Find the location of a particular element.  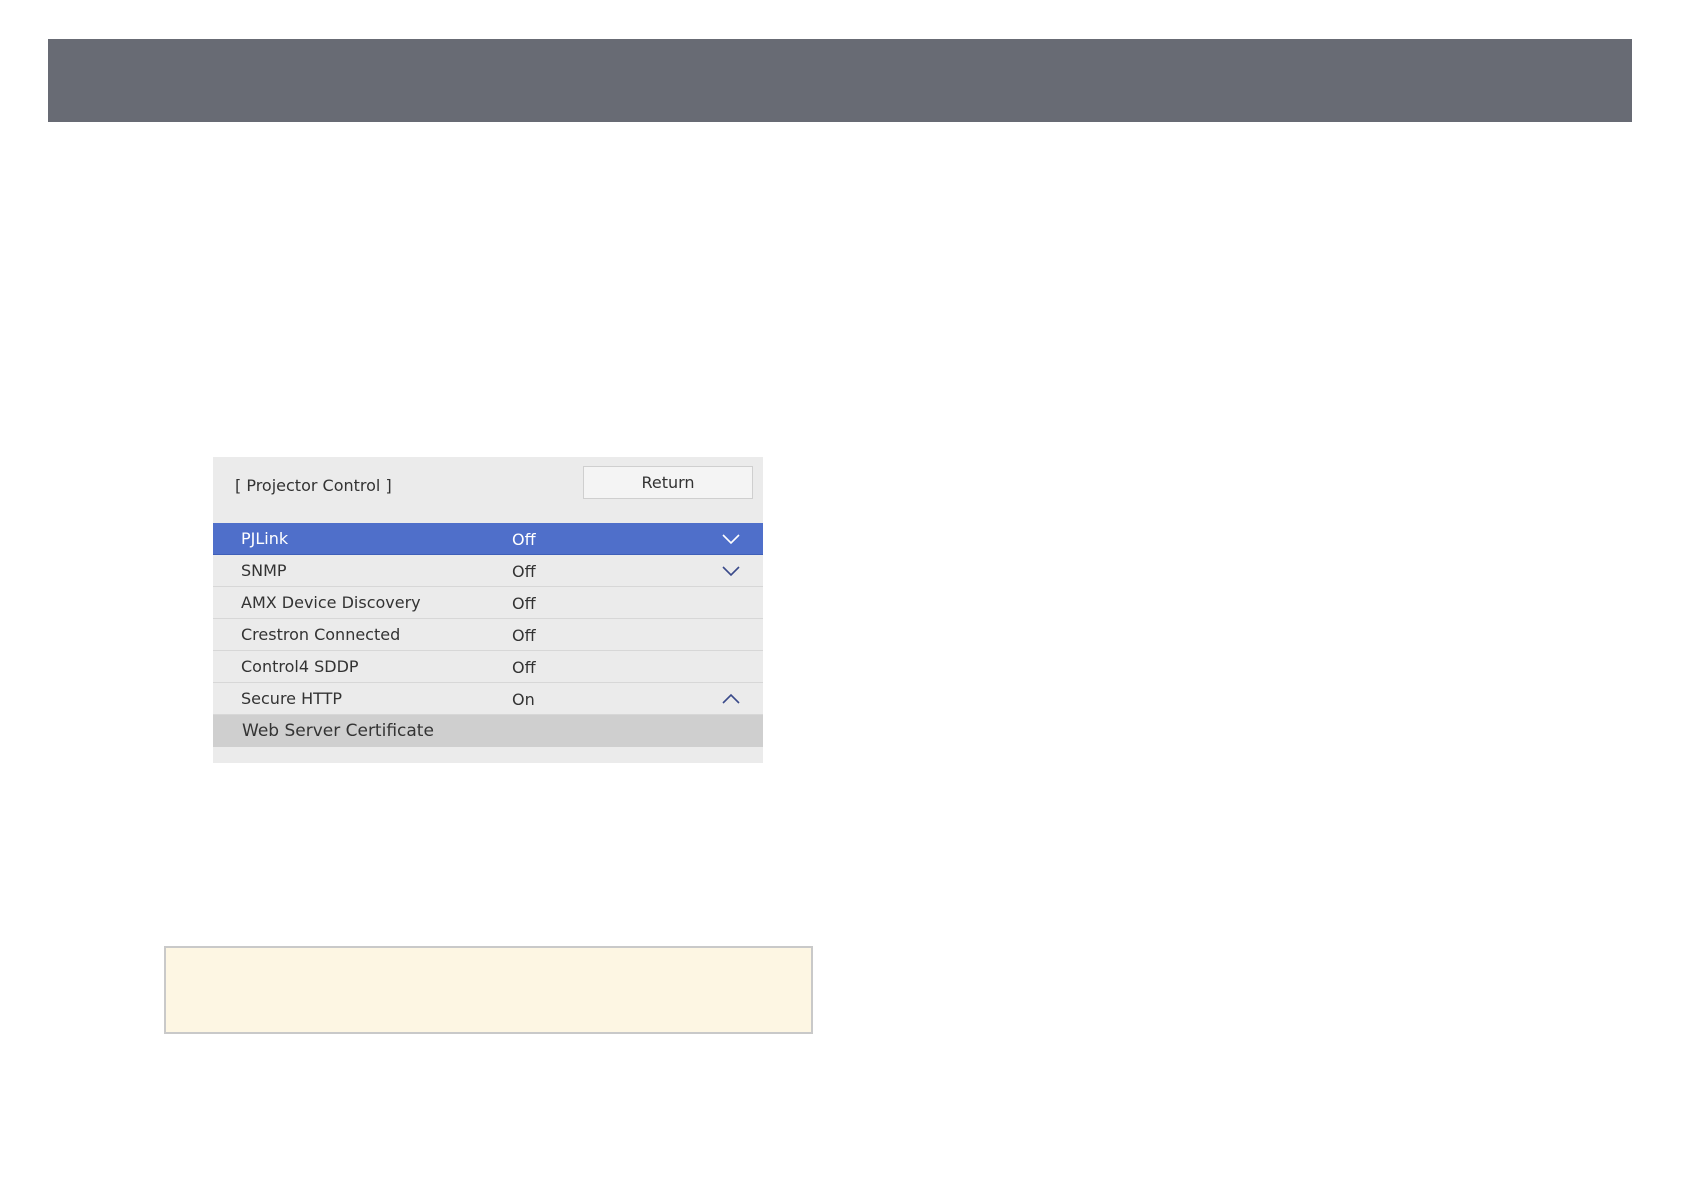

chevron-up-icon is located at coordinates (731, 699).